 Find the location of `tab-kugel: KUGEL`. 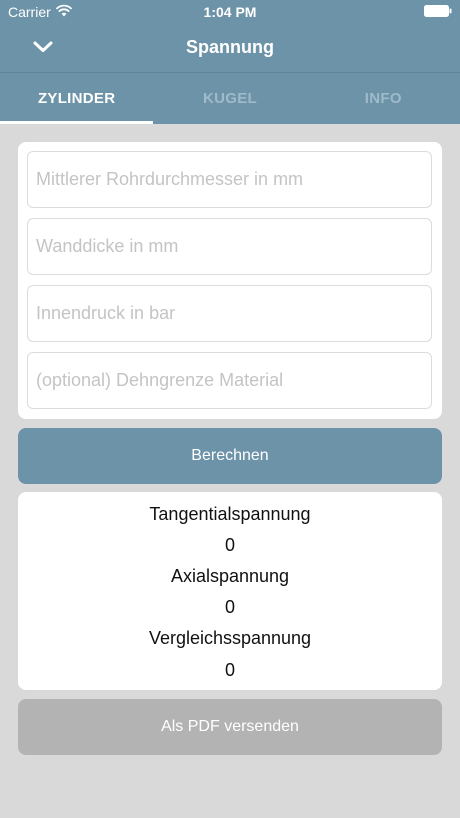

tab-kugel: KUGEL is located at coordinates (229, 98).